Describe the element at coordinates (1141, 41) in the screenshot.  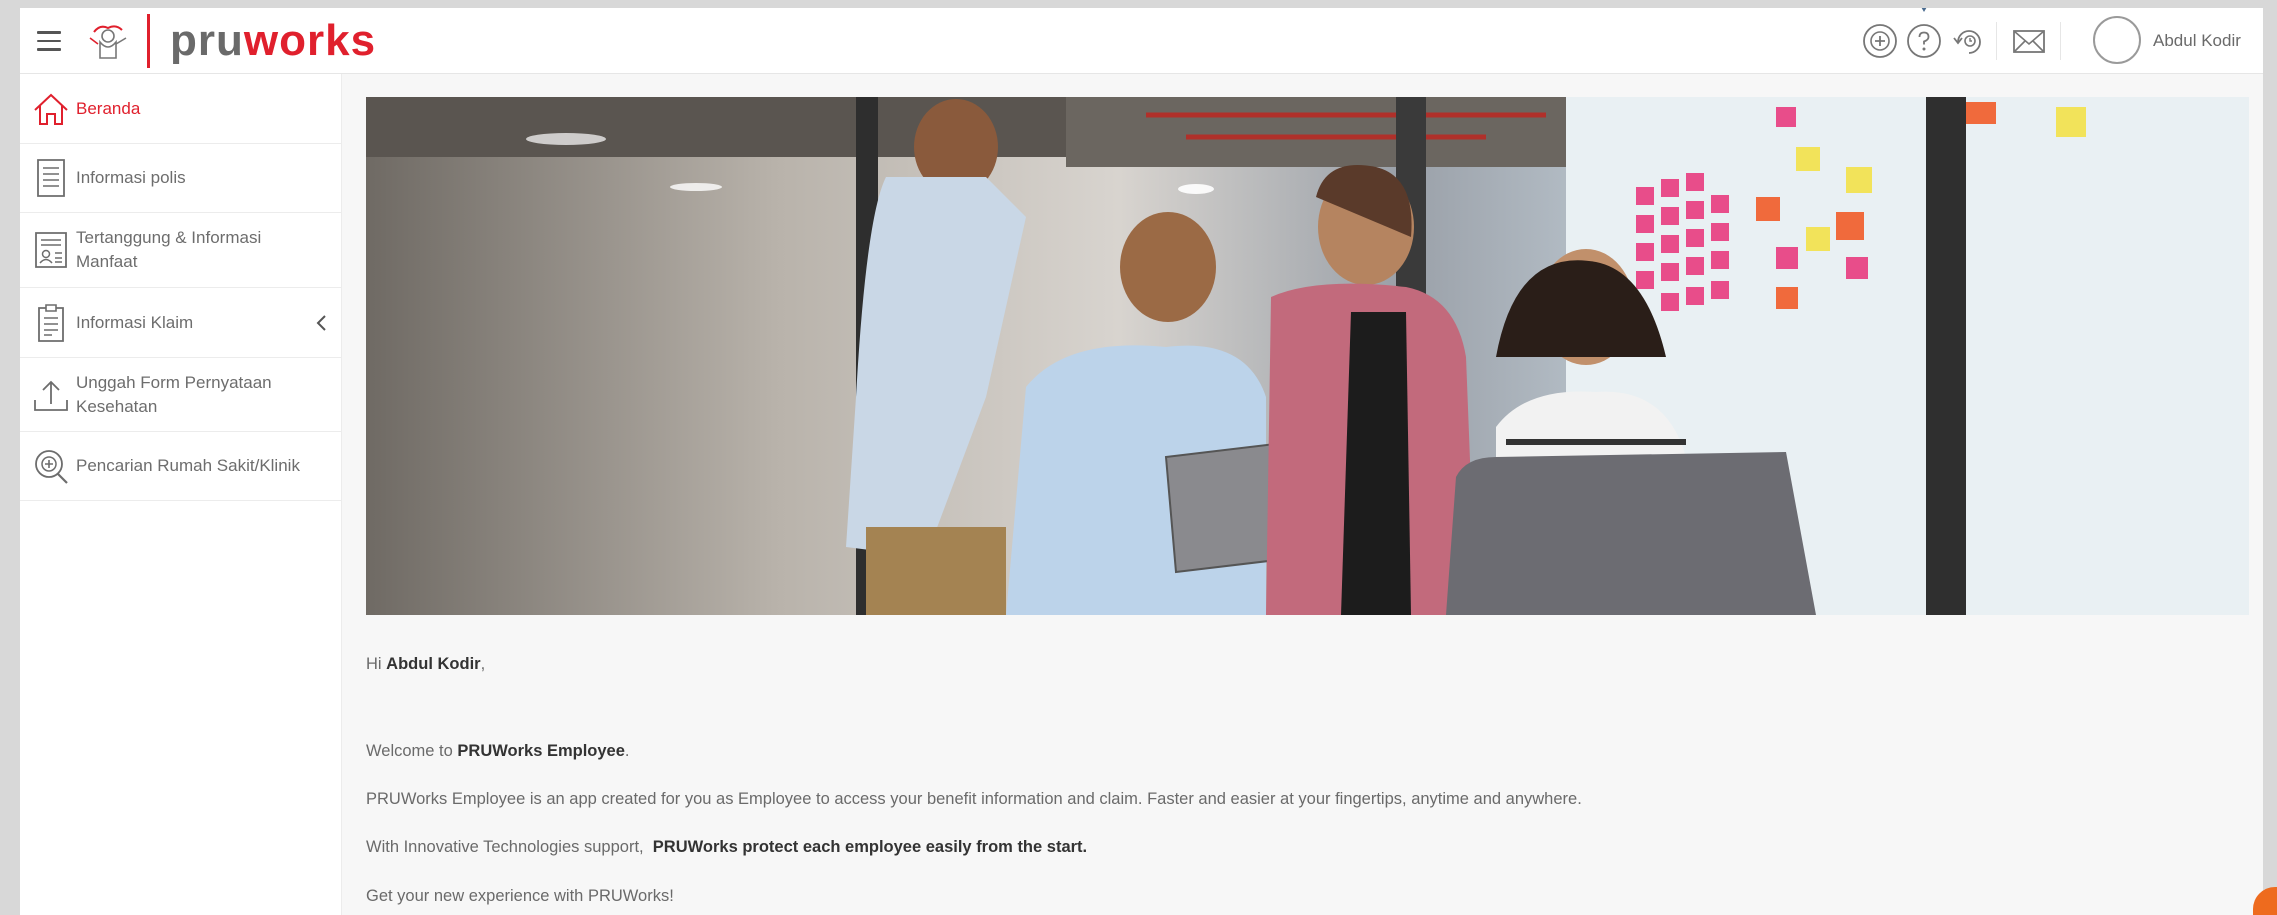
I see `top-header: pruworks Abdul Kodir` at that location.